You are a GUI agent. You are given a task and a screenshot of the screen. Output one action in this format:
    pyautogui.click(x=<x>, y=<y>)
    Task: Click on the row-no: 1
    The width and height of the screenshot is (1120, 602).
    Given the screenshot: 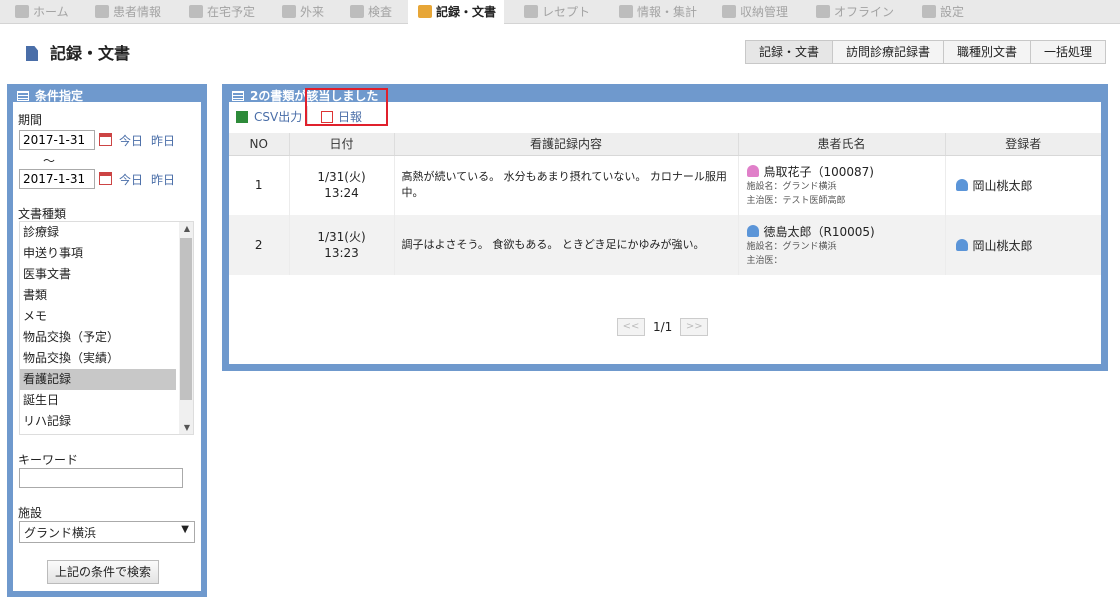 What is the action you would take?
    pyautogui.click(x=259, y=185)
    